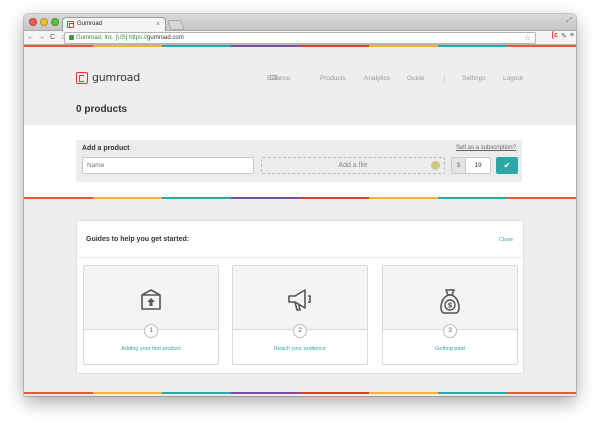  I want to click on url-host: gumroad.com, so click(165, 38).